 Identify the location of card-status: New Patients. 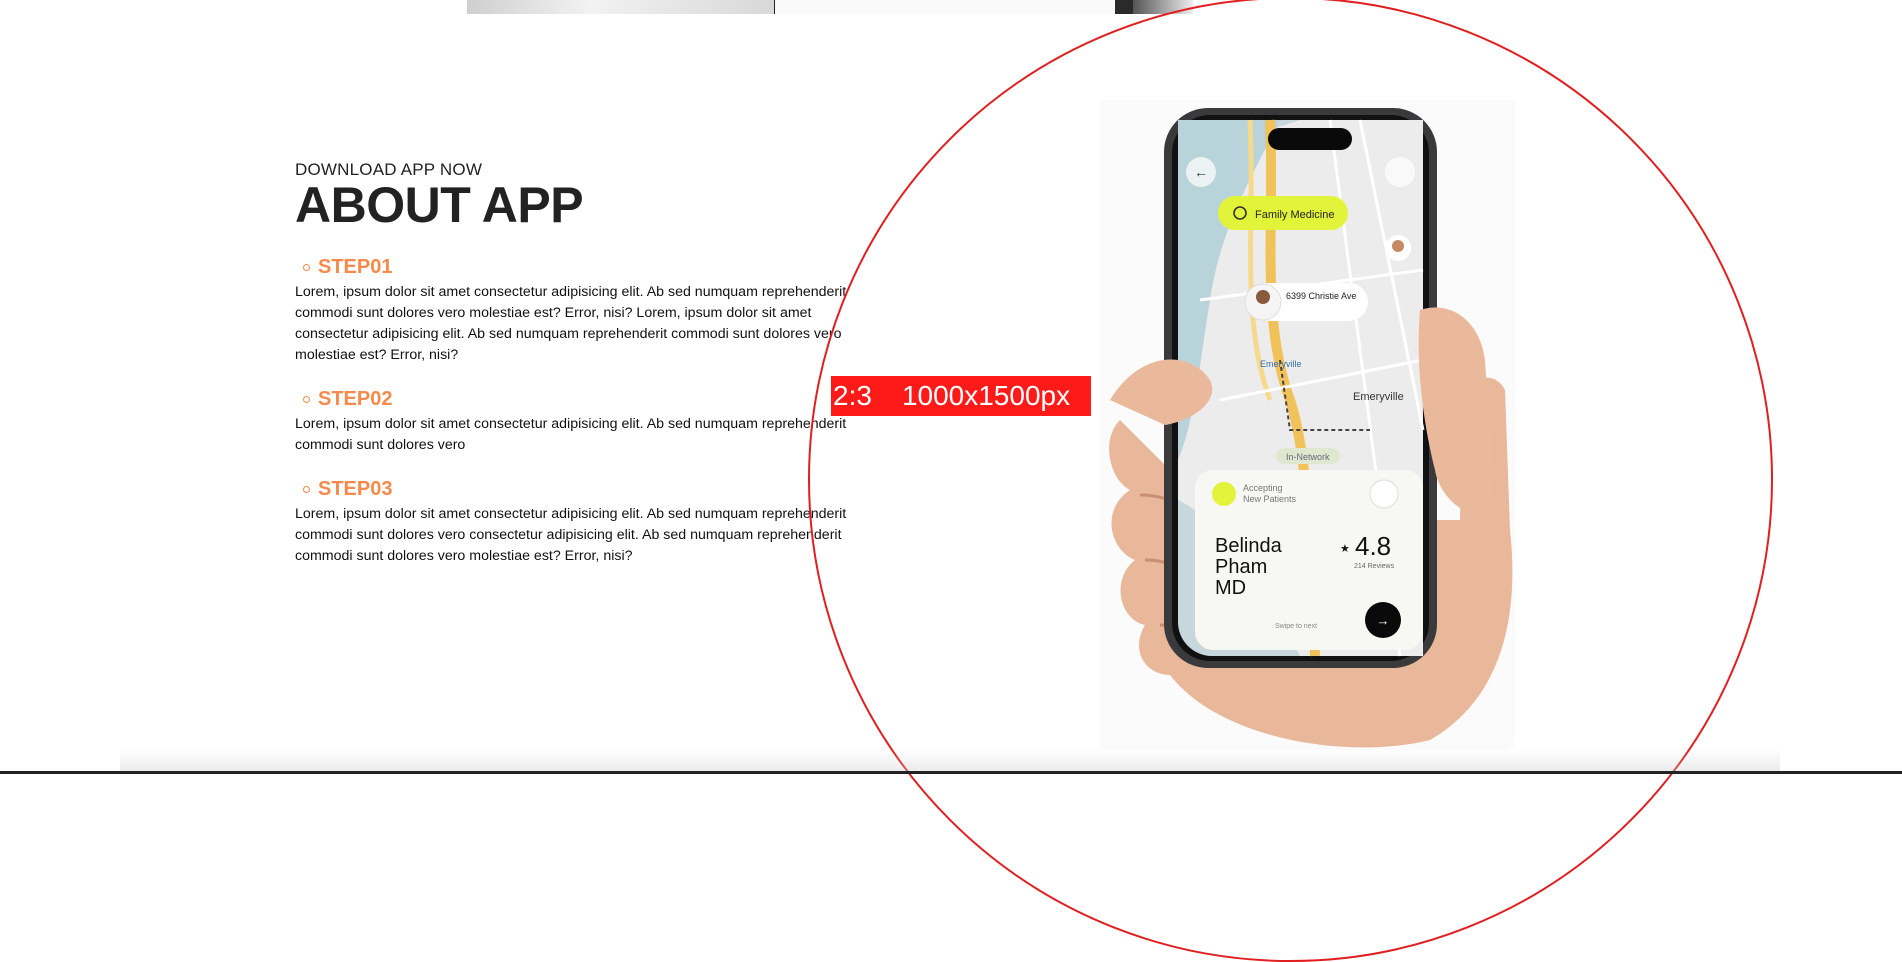
(1270, 499).